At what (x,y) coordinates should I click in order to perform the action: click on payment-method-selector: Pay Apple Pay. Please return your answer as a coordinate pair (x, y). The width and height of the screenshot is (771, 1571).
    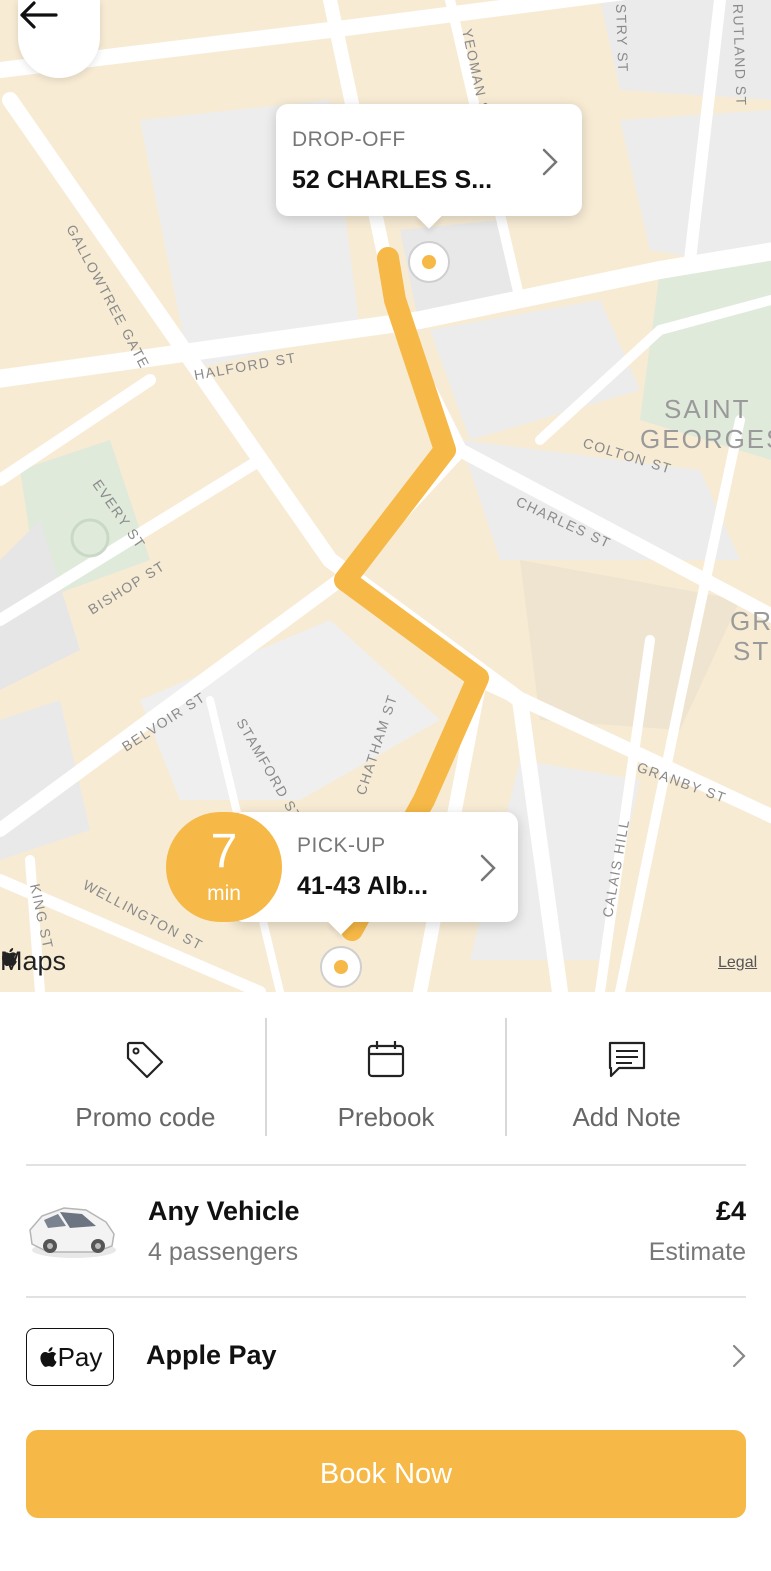
    Looking at the image, I should click on (386, 1356).